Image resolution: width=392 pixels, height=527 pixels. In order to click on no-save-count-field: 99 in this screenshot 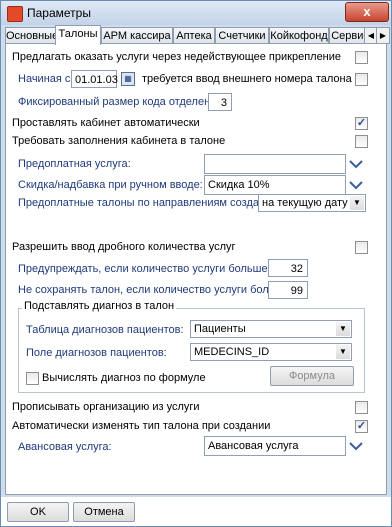, I will do `click(288, 290)`.